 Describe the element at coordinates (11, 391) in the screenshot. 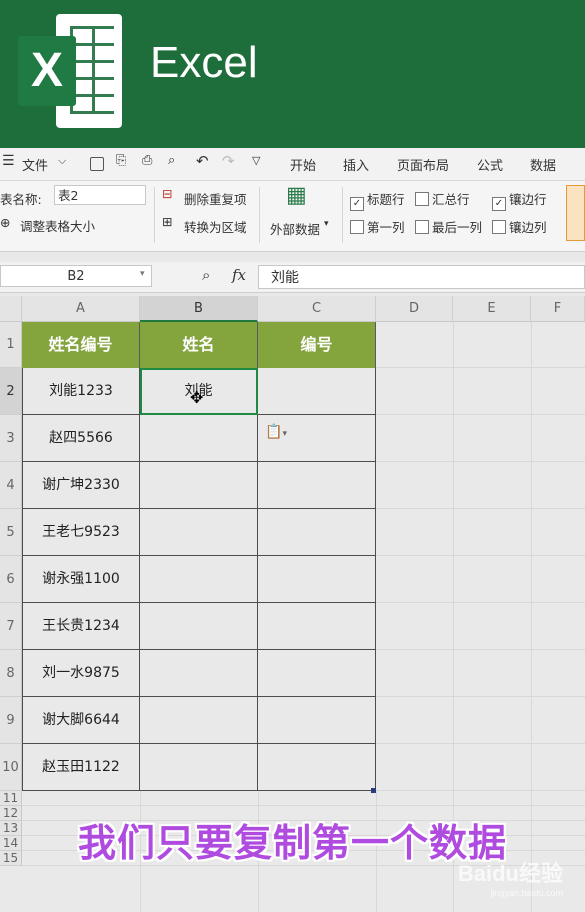

I see `row-header: 2` at that location.